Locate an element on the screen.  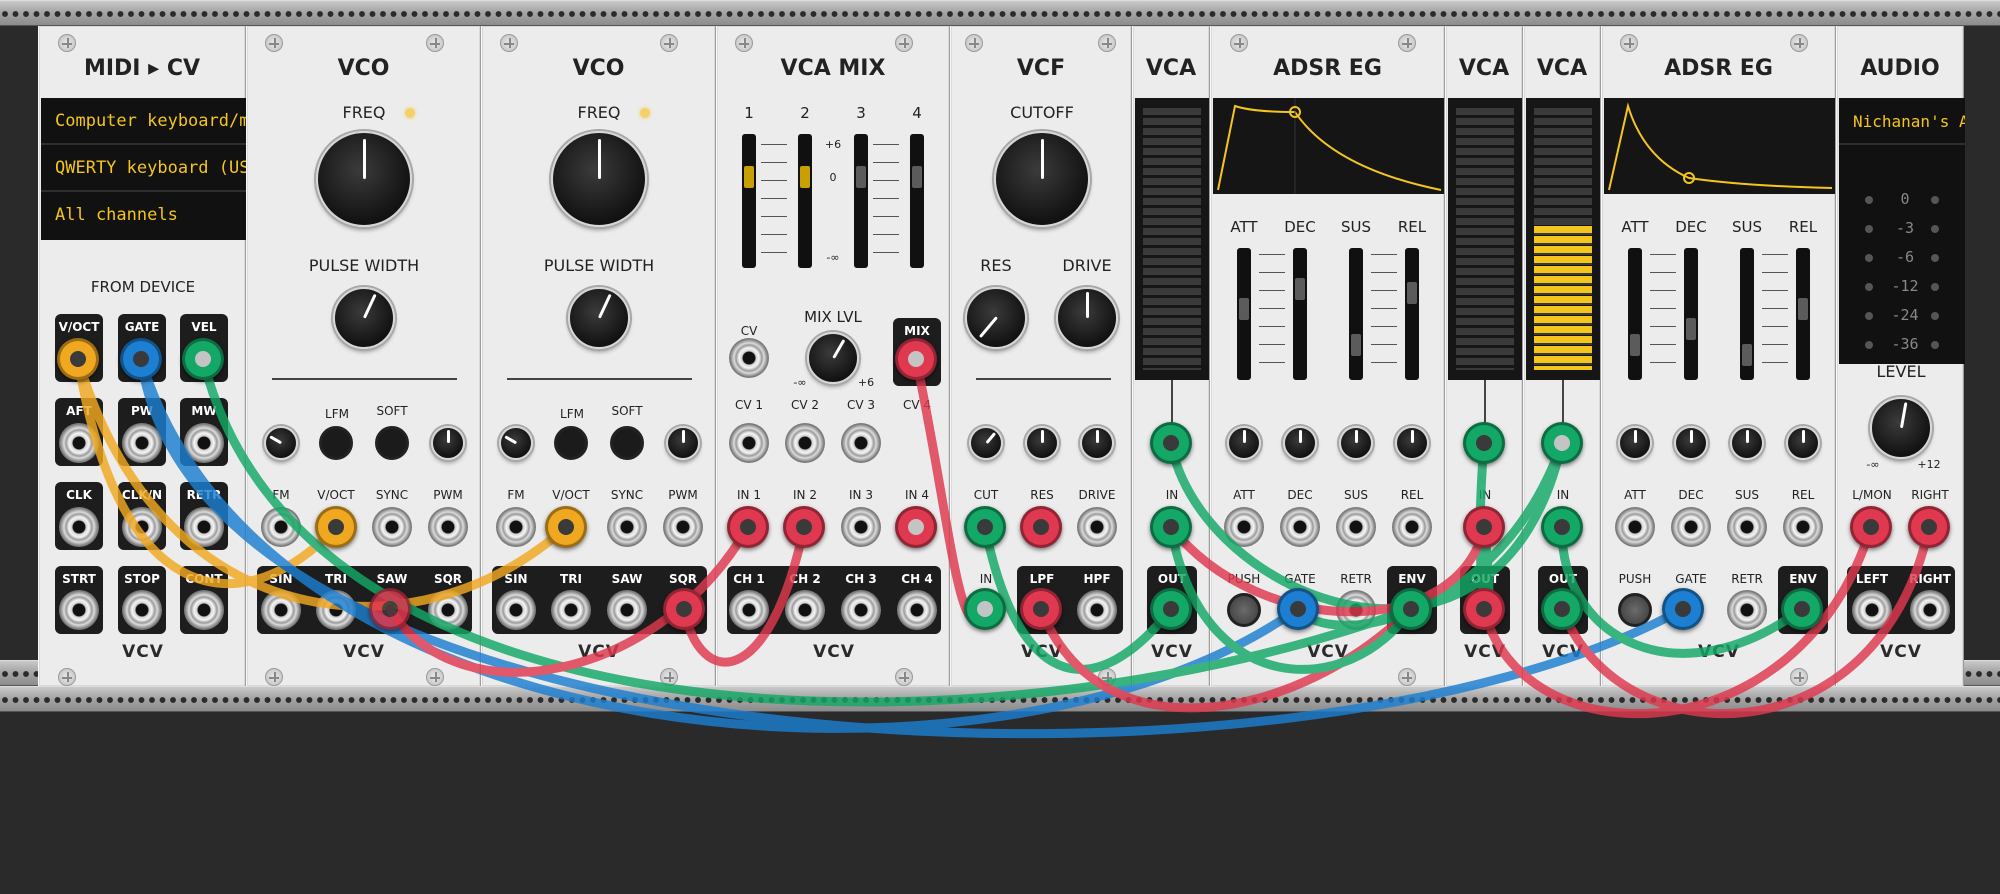
drive-cv-knob is located at coordinates (1097, 443).